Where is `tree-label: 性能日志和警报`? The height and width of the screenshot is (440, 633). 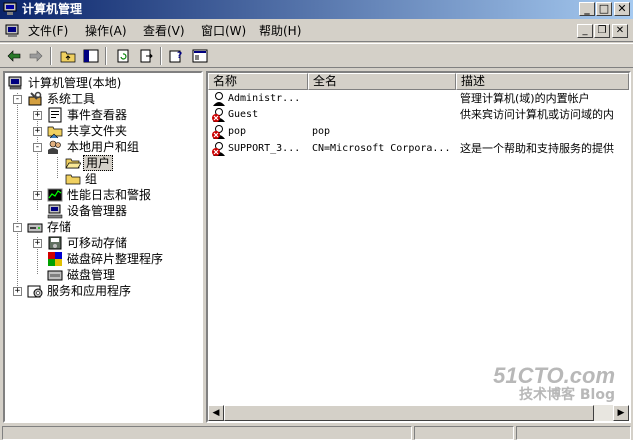
tree-label: 性能日志和警报 is located at coordinates (109, 195).